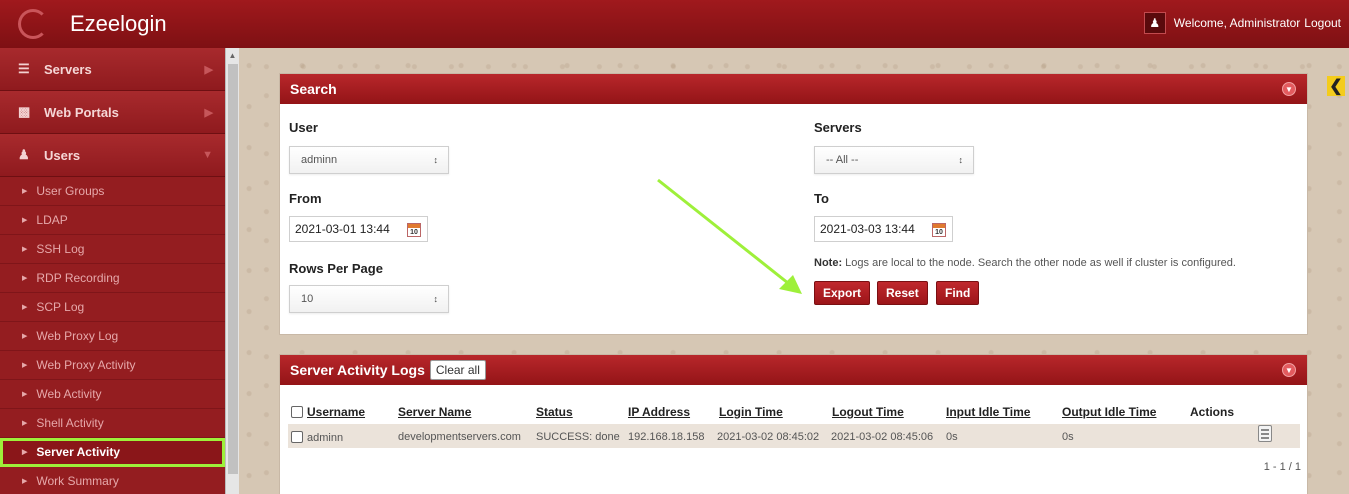  Describe the element at coordinates (842, 293) in the screenshot. I see `export-button: Export` at that location.